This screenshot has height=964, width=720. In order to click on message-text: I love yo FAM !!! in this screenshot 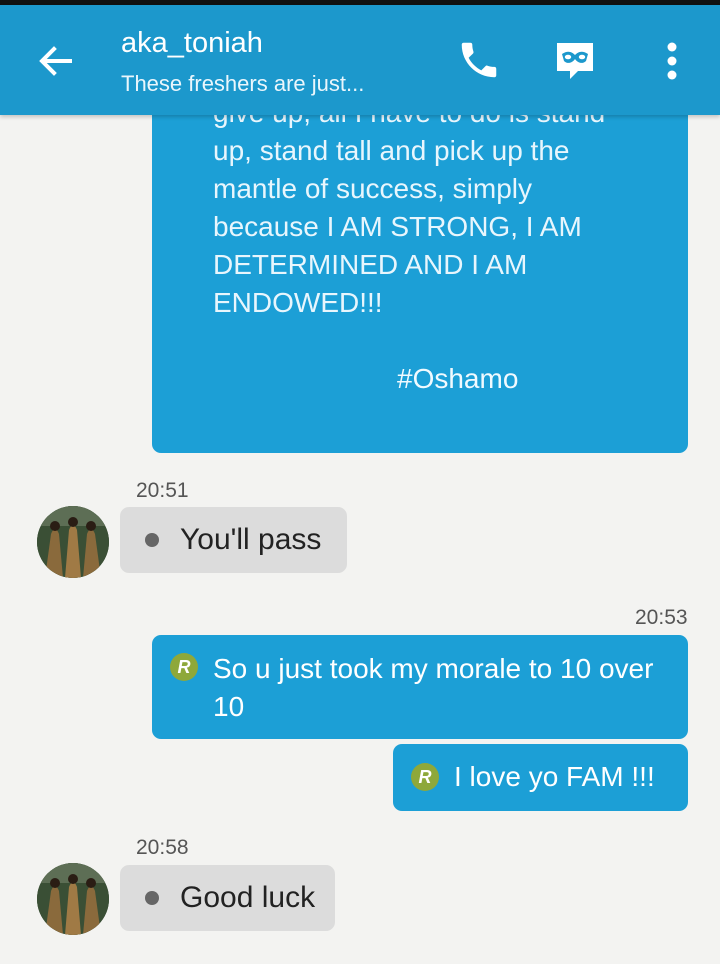, I will do `click(554, 776)`.